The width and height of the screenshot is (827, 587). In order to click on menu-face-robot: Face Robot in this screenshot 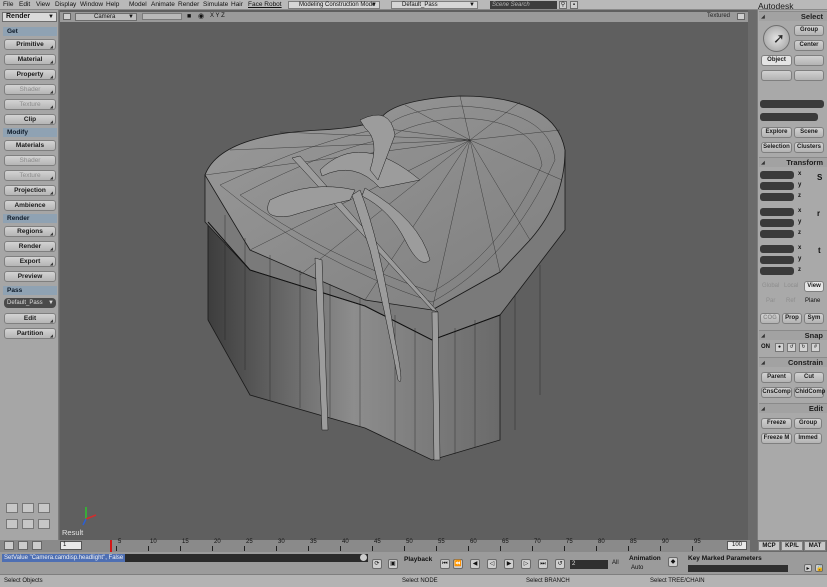, I will do `click(265, 4)`.